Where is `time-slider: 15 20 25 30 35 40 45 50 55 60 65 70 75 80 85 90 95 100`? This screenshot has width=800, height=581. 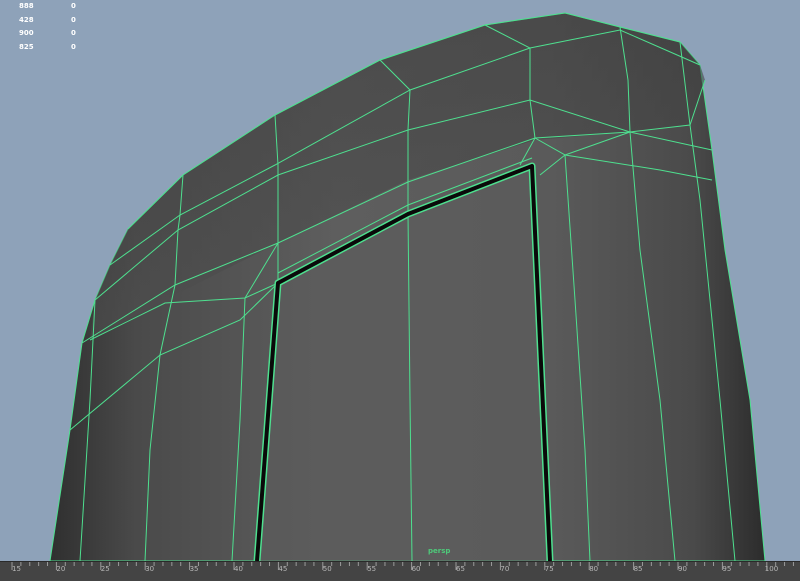
time-slider: 15 20 25 30 35 40 45 50 55 60 65 70 75 80 85 90 95 100 is located at coordinates (400, 571).